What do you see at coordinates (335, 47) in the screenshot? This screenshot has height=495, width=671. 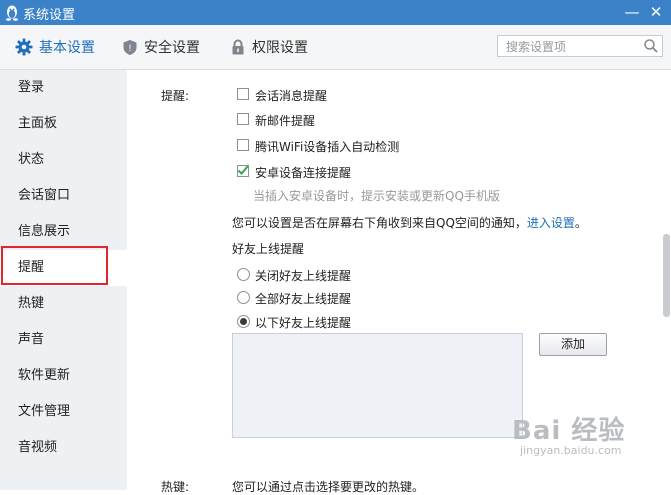 I see `settings-toolbar: 基本设置 ! 安全设置 权限设置` at bounding box center [335, 47].